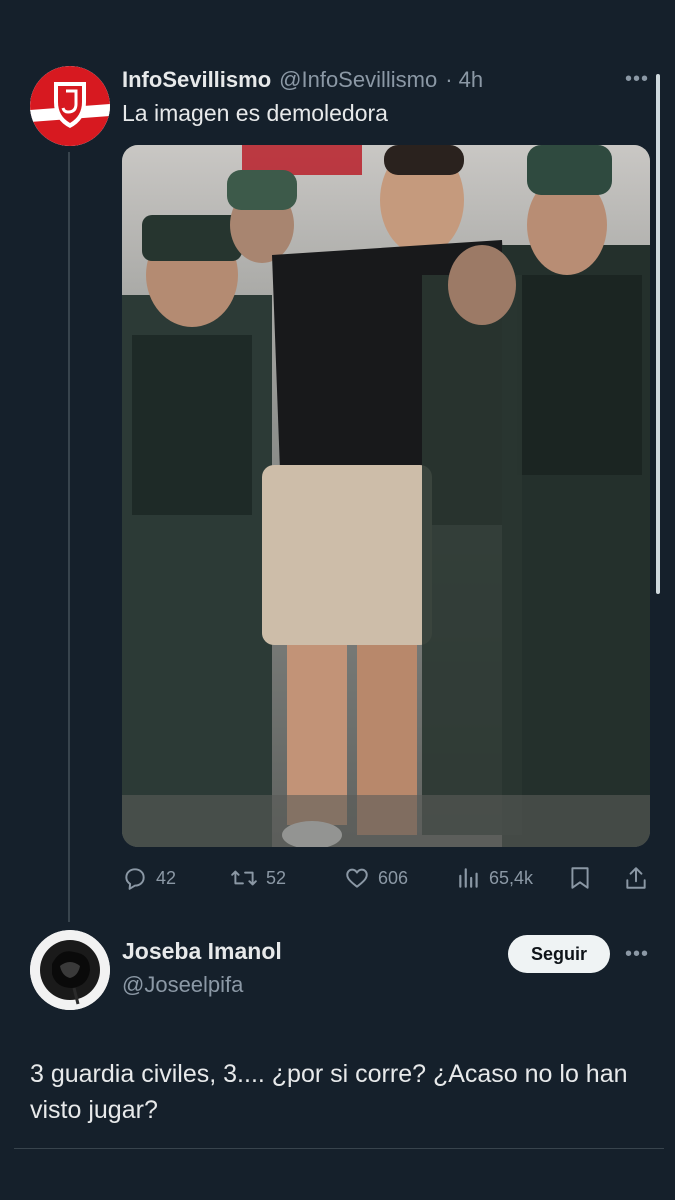 This screenshot has height=1200, width=675. I want to click on divider, so click(339, 1148).